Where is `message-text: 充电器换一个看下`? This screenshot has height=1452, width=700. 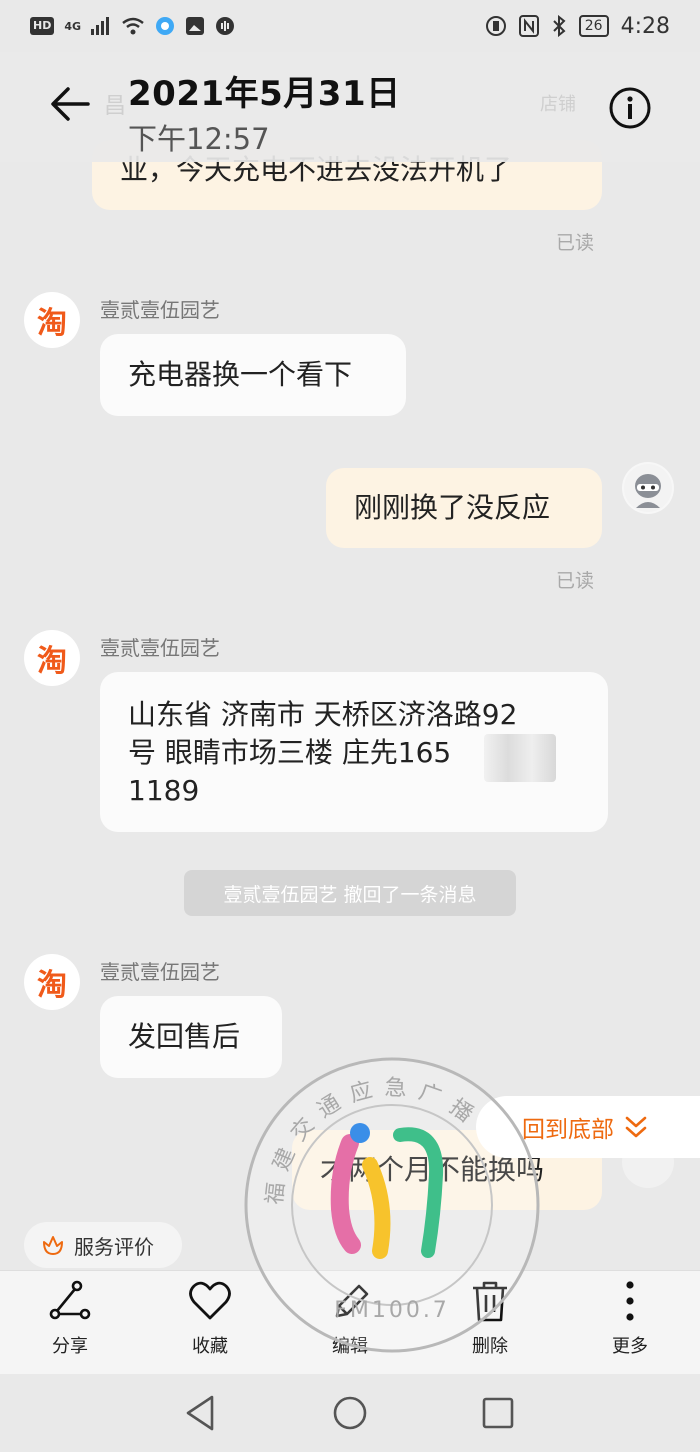 message-text: 充电器换一个看下 is located at coordinates (240, 374).